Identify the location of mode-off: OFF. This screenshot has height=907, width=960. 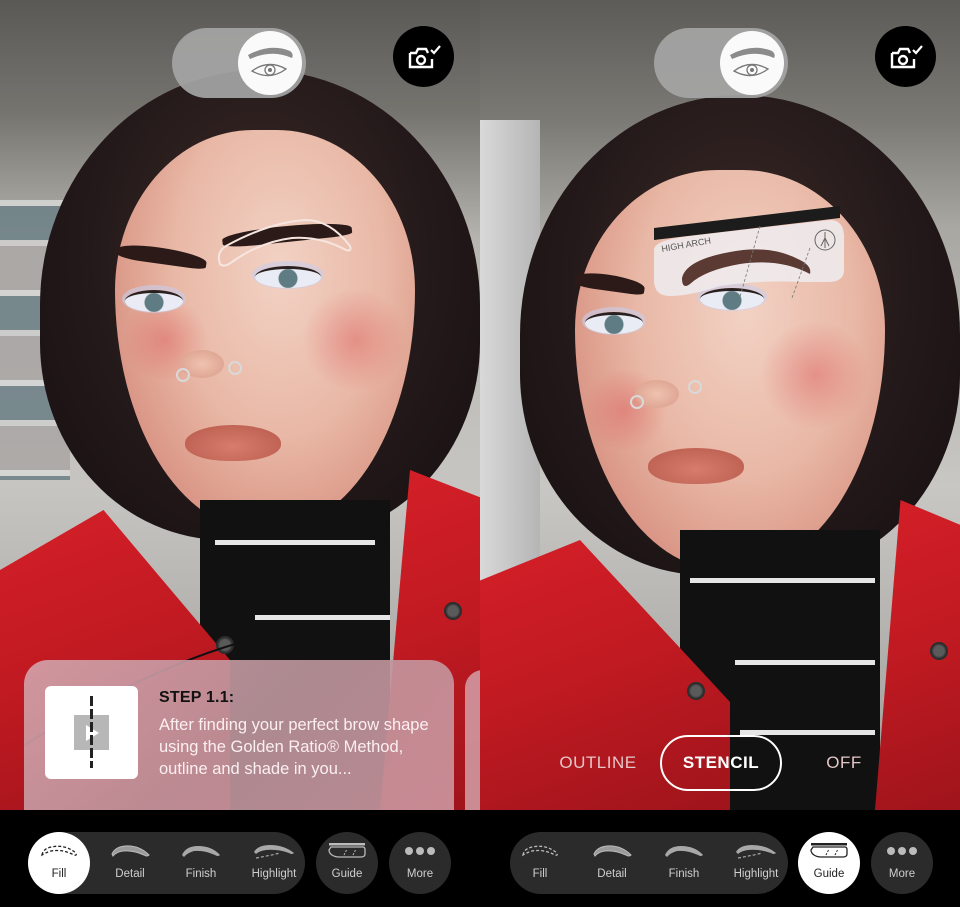
(844, 763).